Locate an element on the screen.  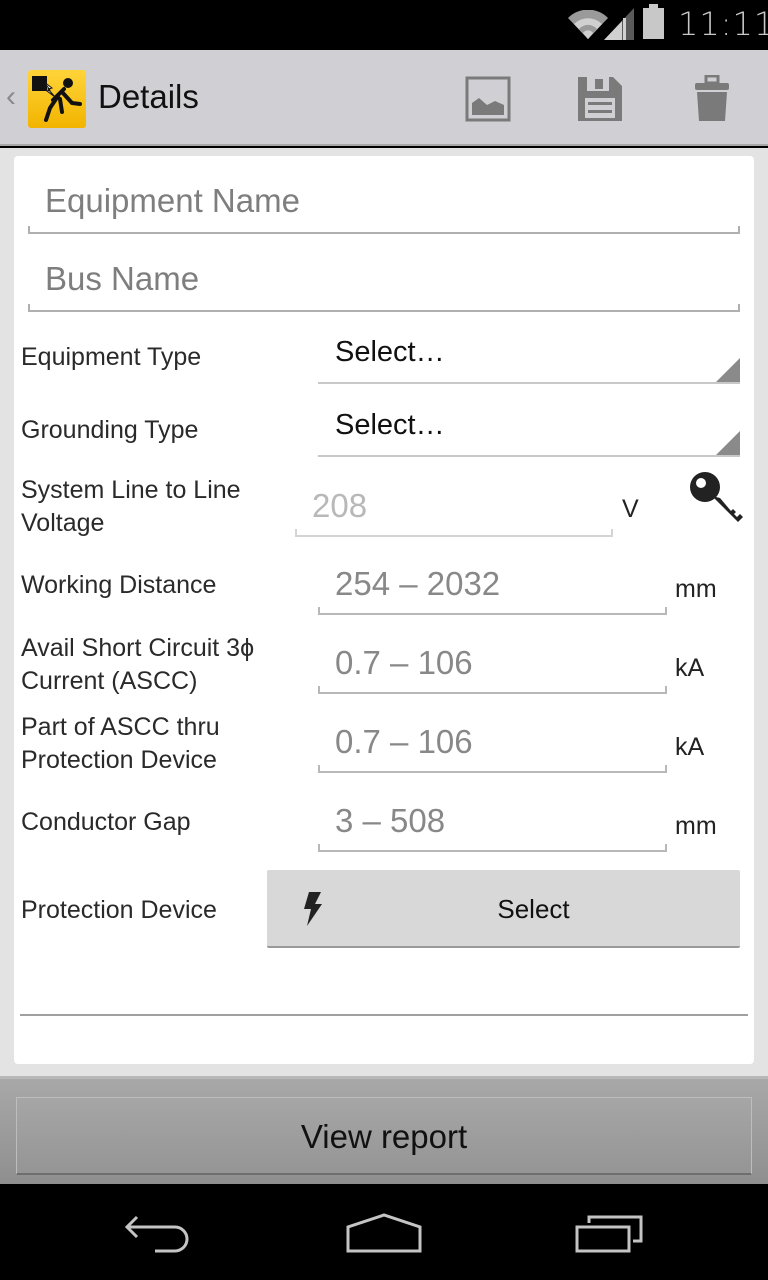
battery-icon is located at coordinates (653, 21).